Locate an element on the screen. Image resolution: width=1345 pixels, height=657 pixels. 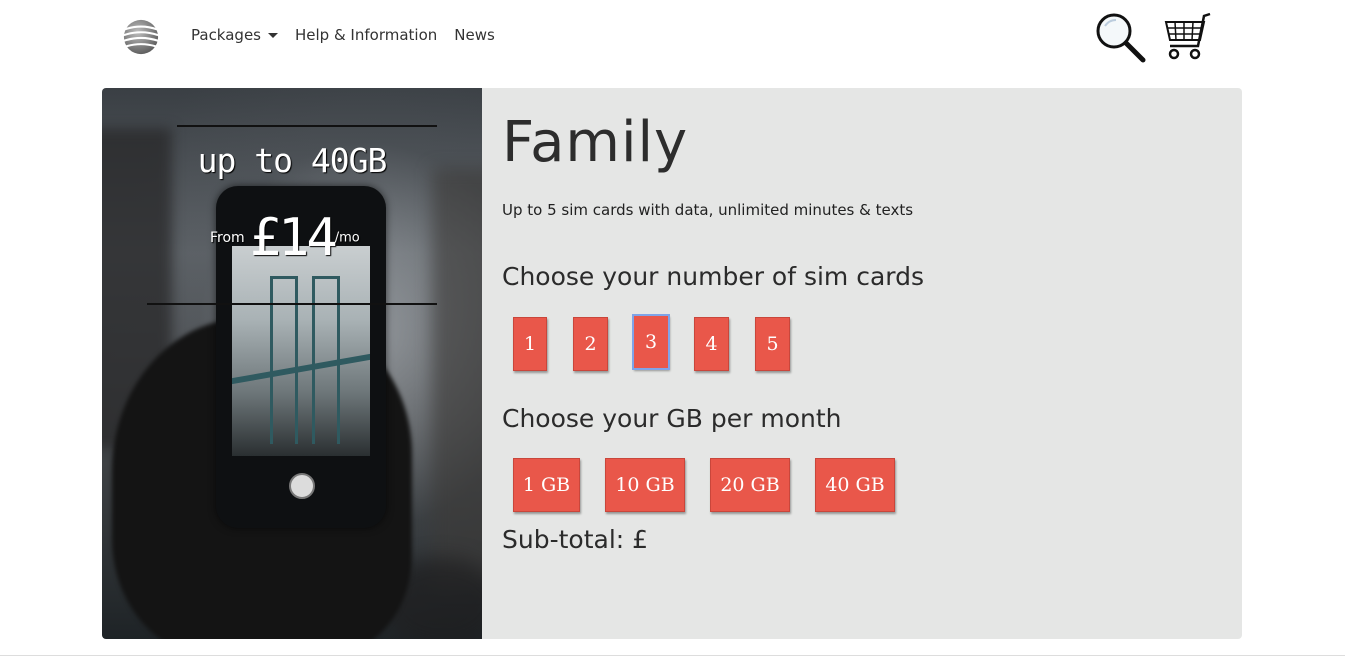
plan-title: Family is located at coordinates (595, 142).